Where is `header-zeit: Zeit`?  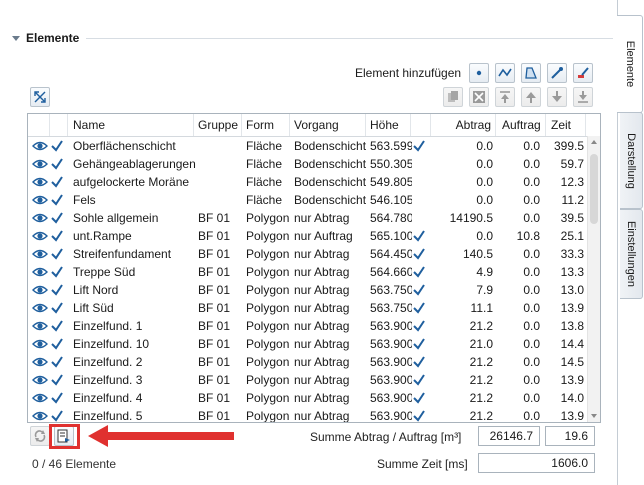
header-zeit: Zeit is located at coordinates (566, 125).